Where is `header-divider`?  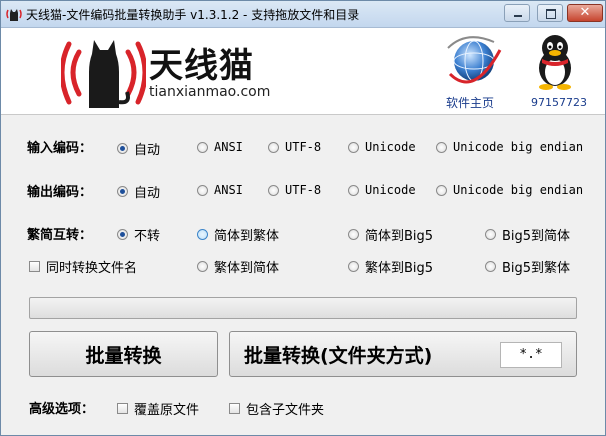 header-divider is located at coordinates (303, 114).